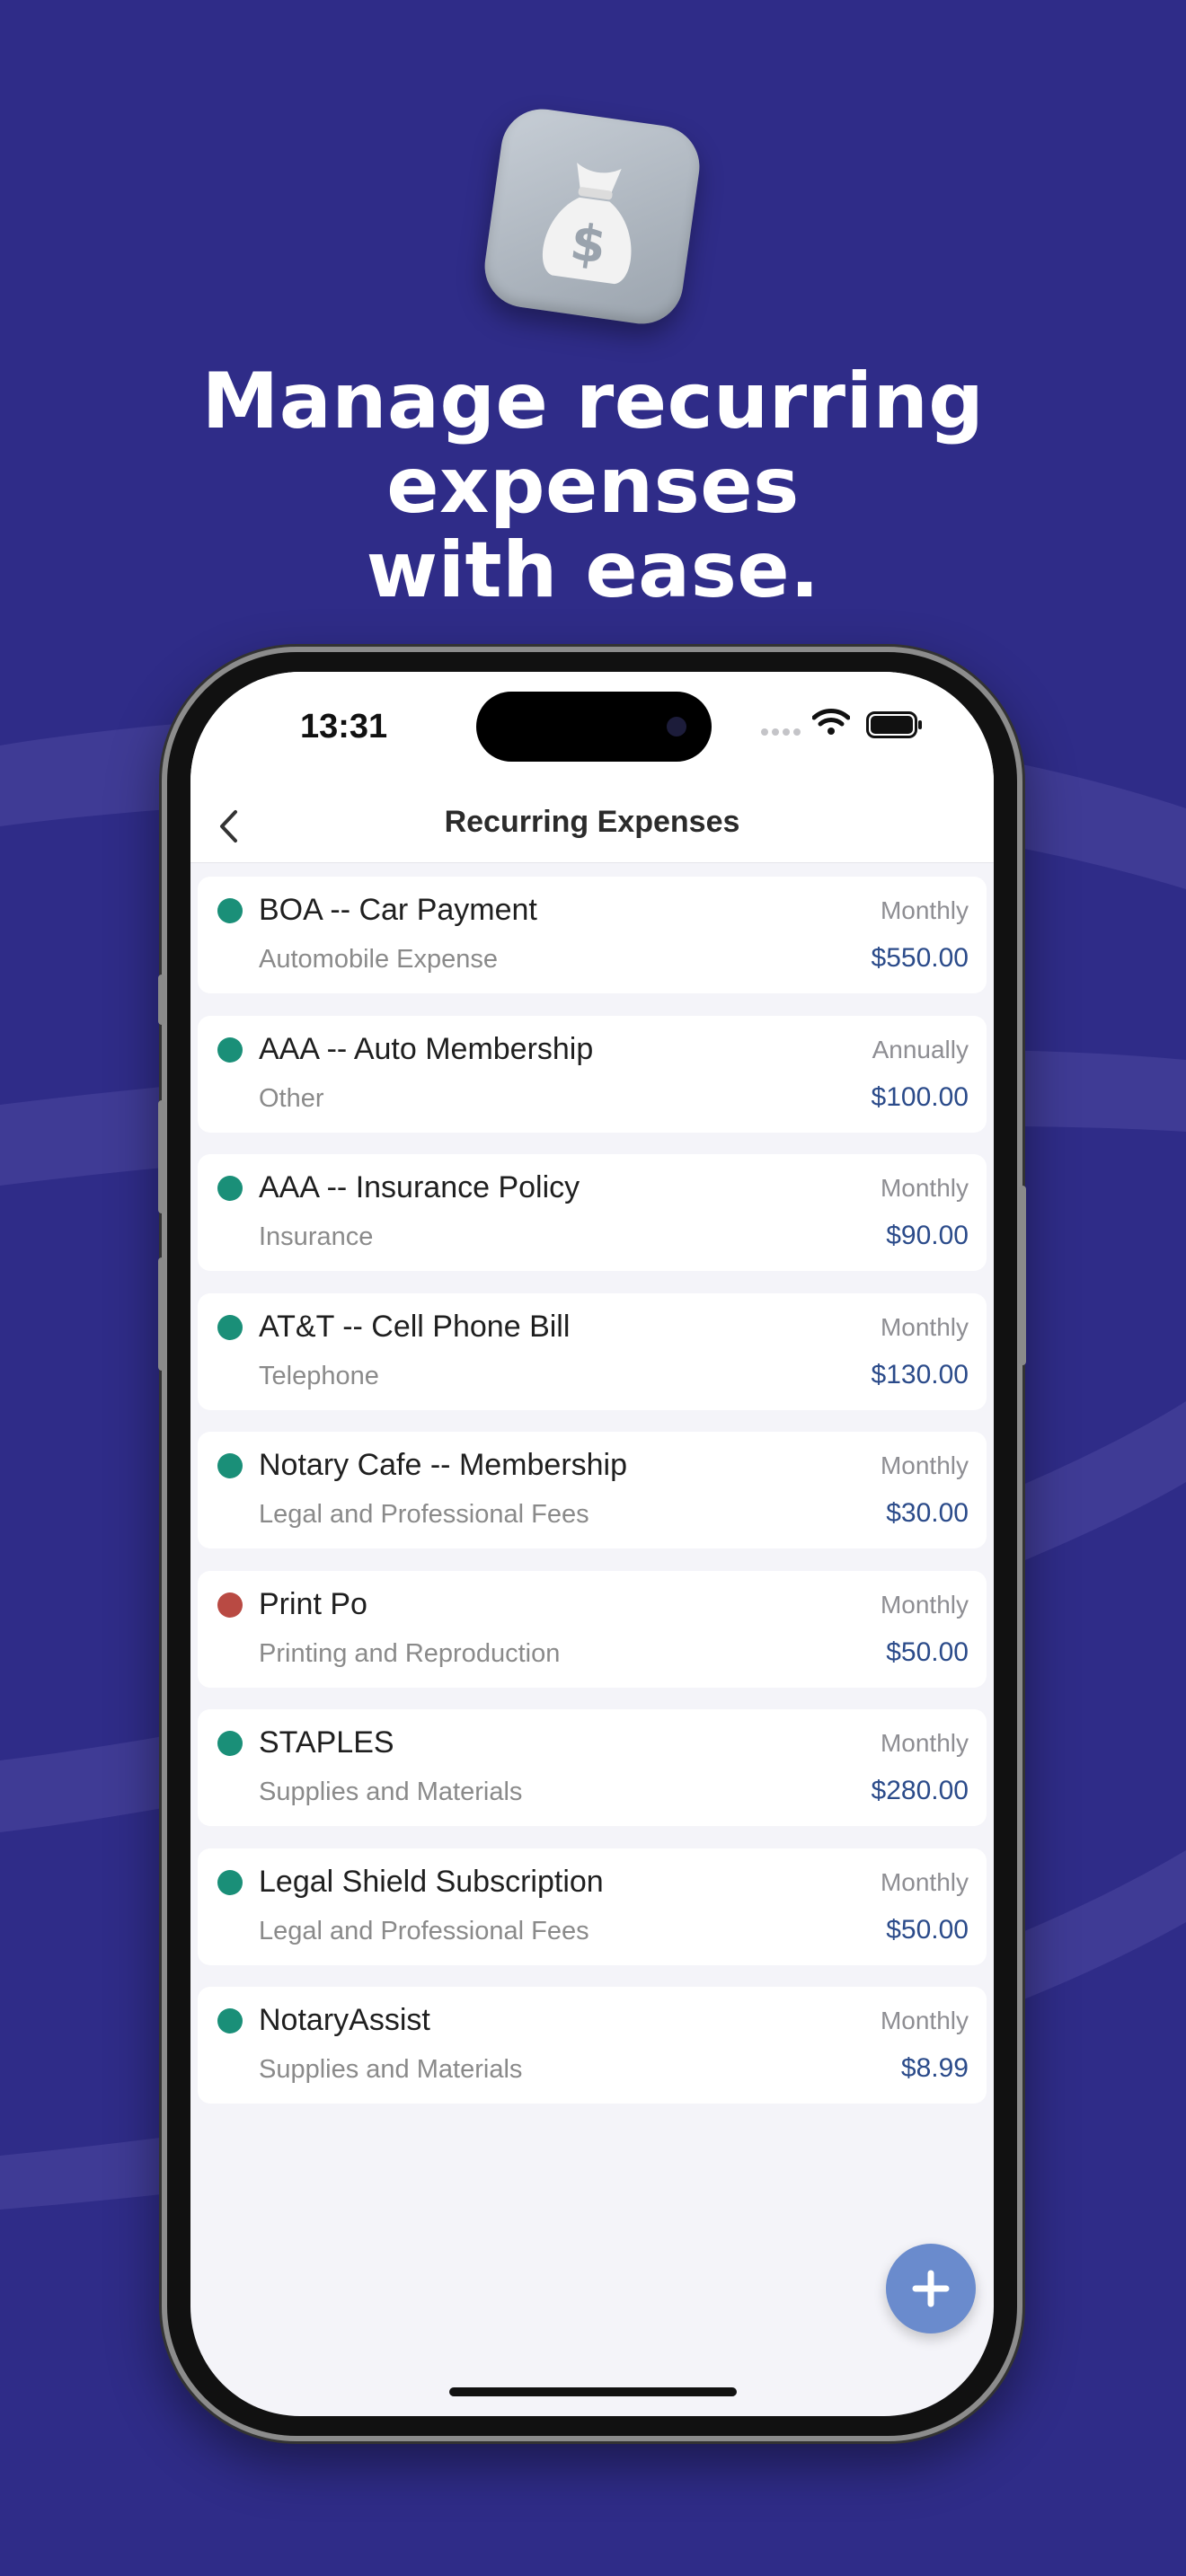 The height and width of the screenshot is (2576, 1186). Describe the element at coordinates (920, 1790) in the screenshot. I see `expense-amount: $280.00` at that location.